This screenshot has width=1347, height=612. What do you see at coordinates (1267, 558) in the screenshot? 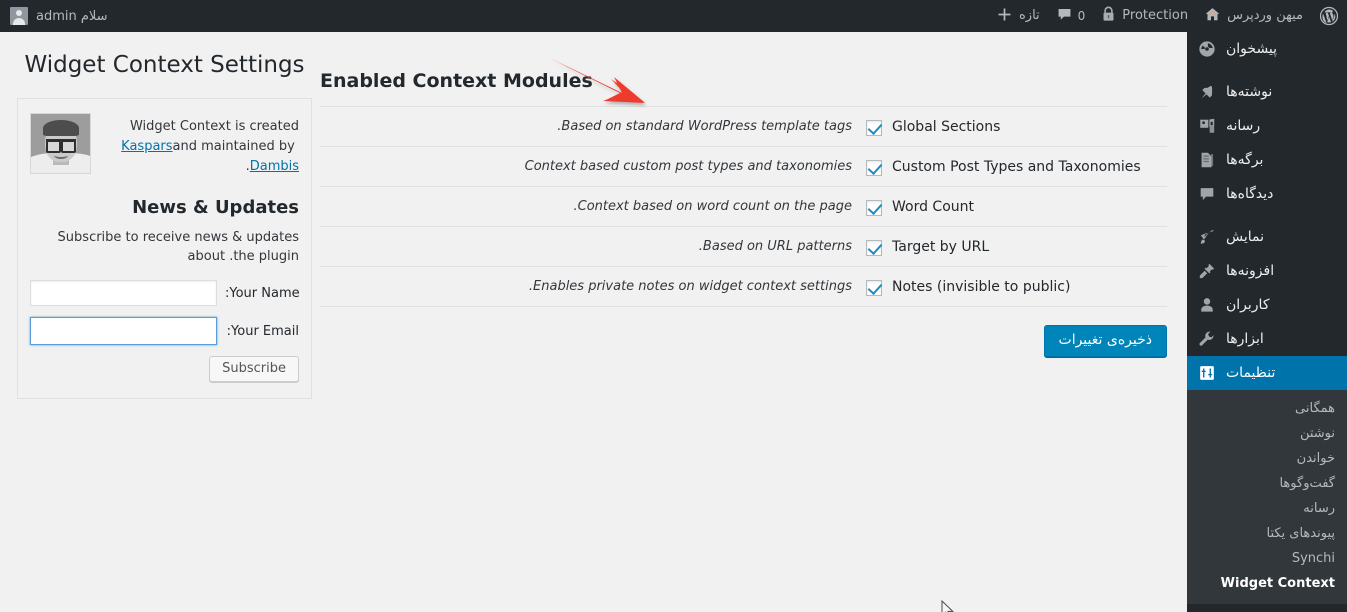
I see `submenu-item-7: Synchi` at bounding box center [1267, 558].